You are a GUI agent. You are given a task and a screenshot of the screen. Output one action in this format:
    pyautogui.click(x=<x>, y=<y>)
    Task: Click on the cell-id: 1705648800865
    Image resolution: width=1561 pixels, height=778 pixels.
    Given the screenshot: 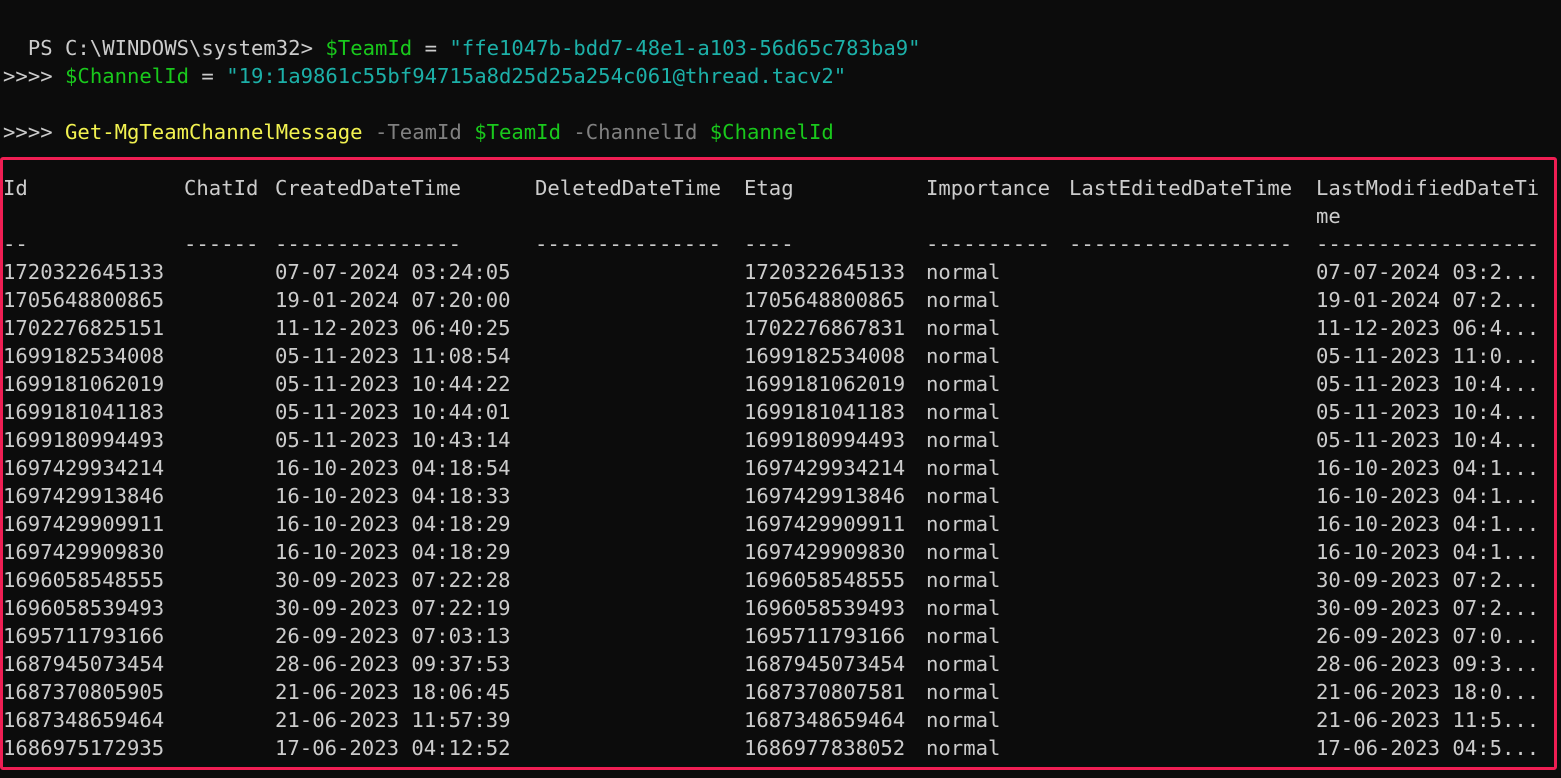 What is the action you would take?
    pyautogui.click(x=84, y=300)
    